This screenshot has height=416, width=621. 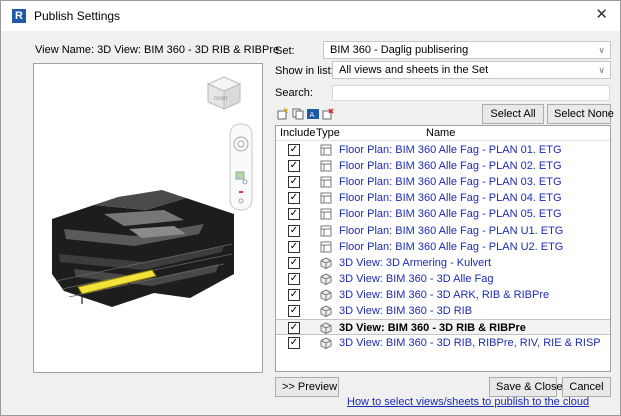 I want to click on table-row: ✓ 3D View: BIM 360 - 3D RIB & RIBPre, so click(x=443, y=327).